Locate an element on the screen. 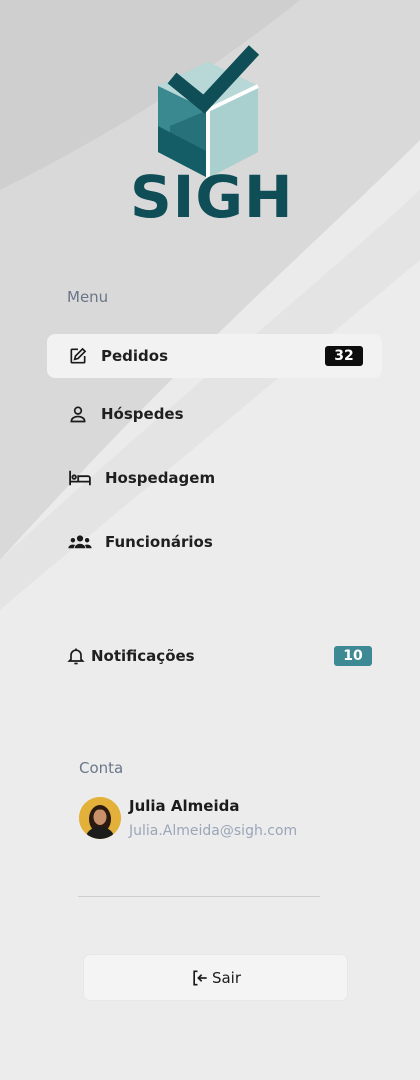 This screenshot has height=1080, width=420. account-info: Julia Almeida Julia.Almeida@sigh.com is located at coordinates (229, 821).